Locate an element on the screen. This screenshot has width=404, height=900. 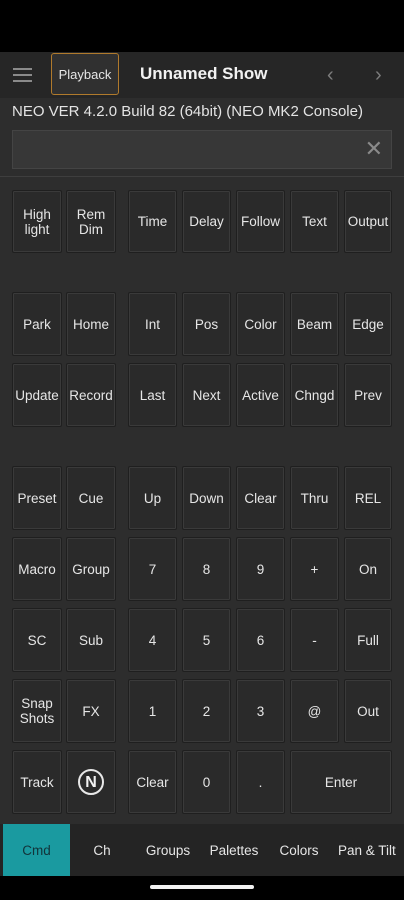
macro-button: Macro is located at coordinates (37, 569).